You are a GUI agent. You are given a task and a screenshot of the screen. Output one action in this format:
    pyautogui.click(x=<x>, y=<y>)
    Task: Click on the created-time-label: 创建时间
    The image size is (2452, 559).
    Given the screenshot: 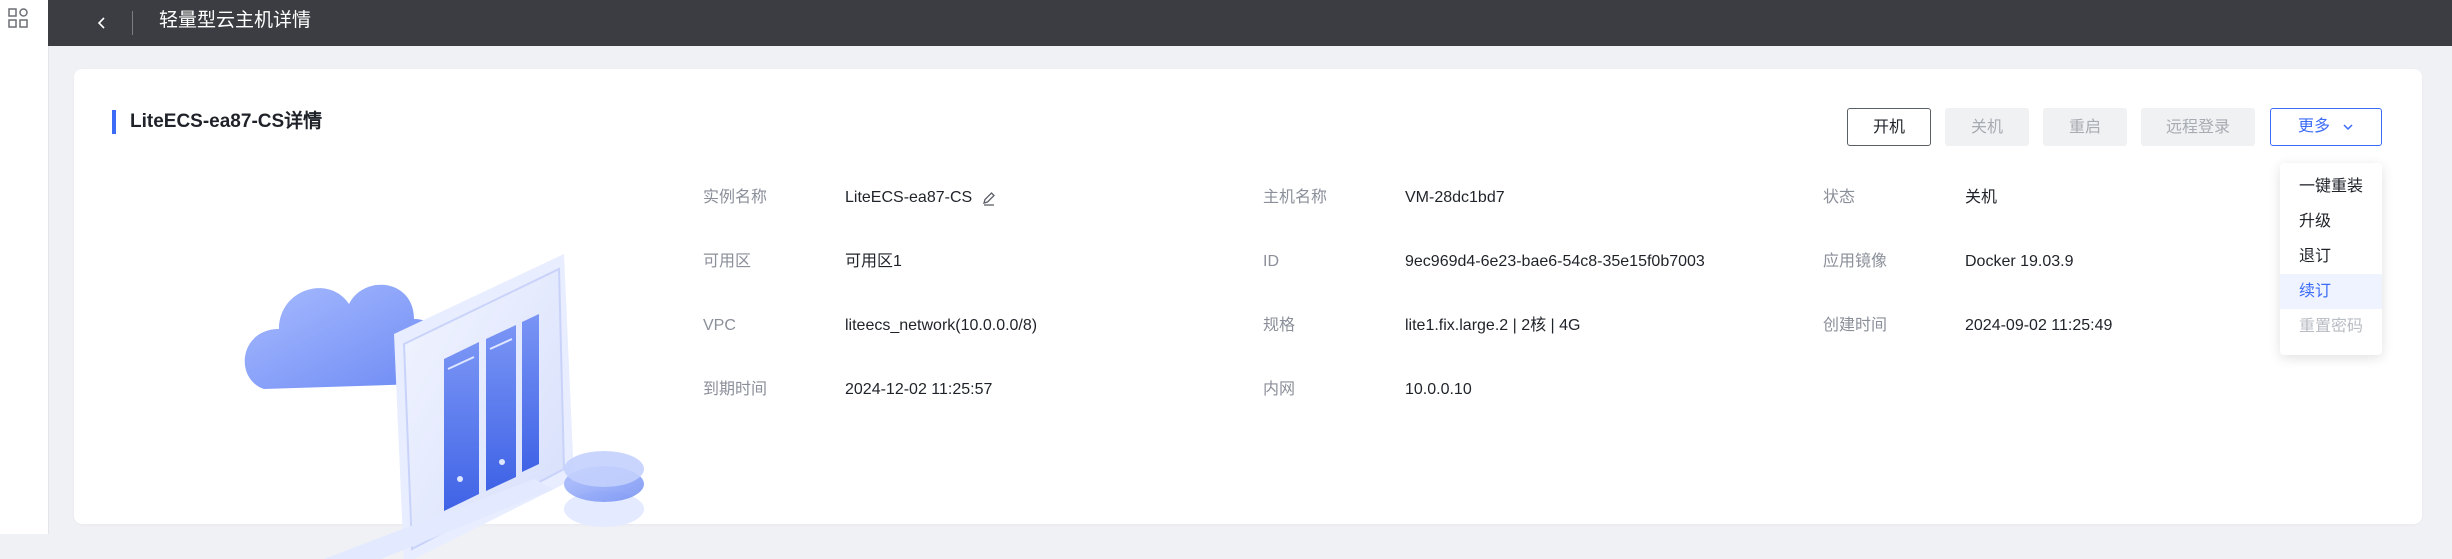 What is the action you would take?
    pyautogui.click(x=1855, y=325)
    